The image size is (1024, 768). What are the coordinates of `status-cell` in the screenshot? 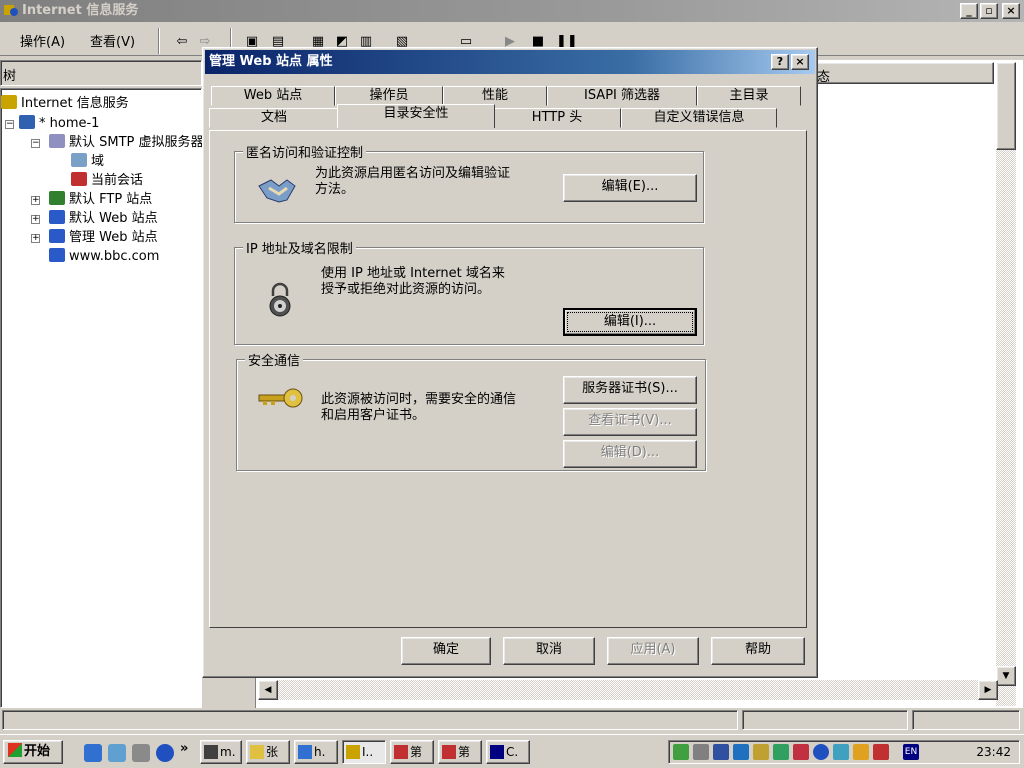 It's located at (966, 720).